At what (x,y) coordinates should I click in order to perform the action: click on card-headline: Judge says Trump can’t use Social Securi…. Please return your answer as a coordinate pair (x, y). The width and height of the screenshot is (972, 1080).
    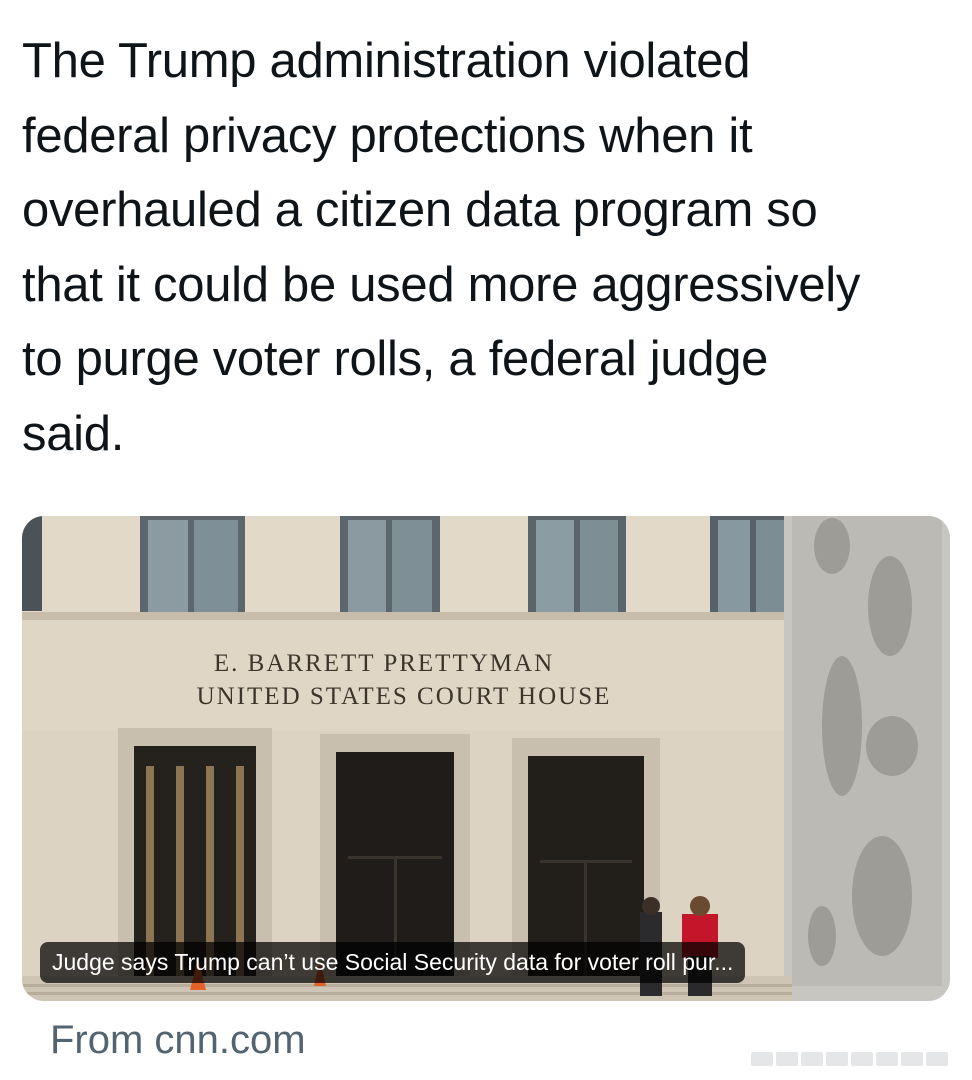
    Looking at the image, I should click on (393, 962).